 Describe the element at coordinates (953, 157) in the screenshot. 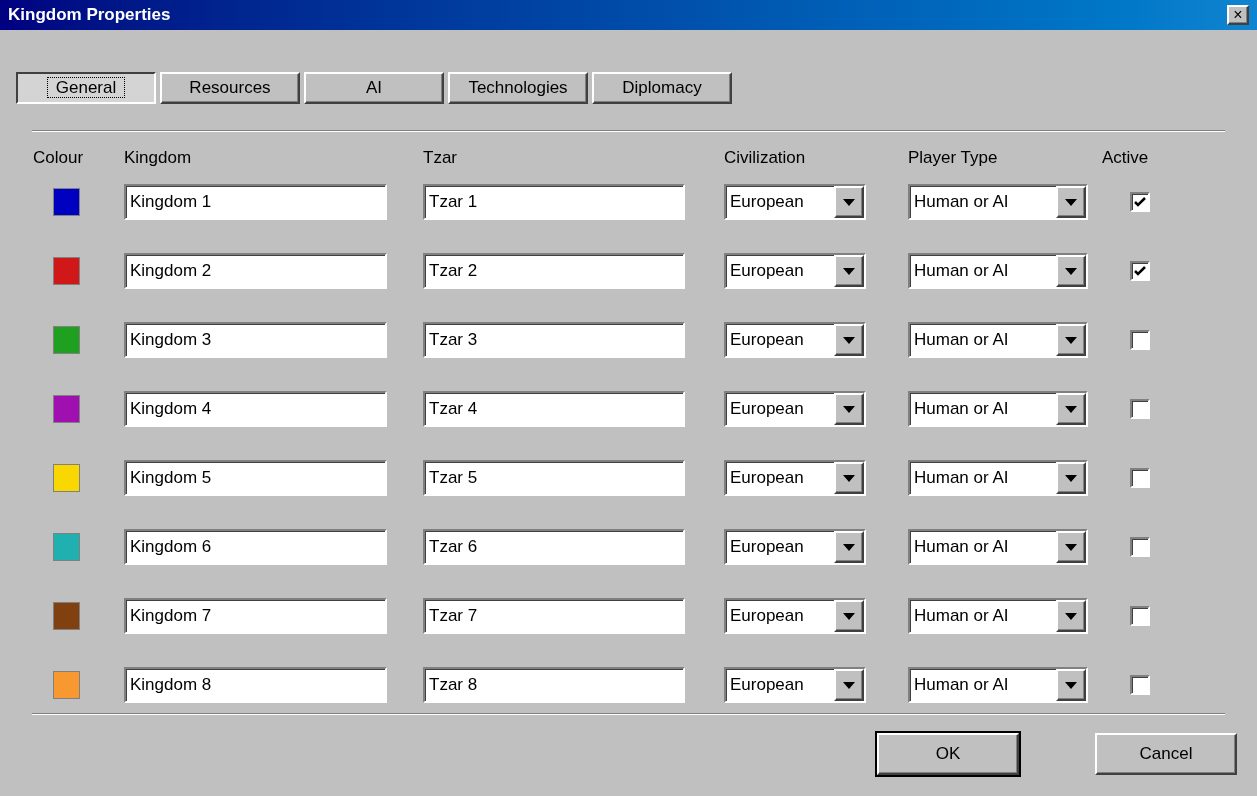

I see `column-header: Player Type` at that location.